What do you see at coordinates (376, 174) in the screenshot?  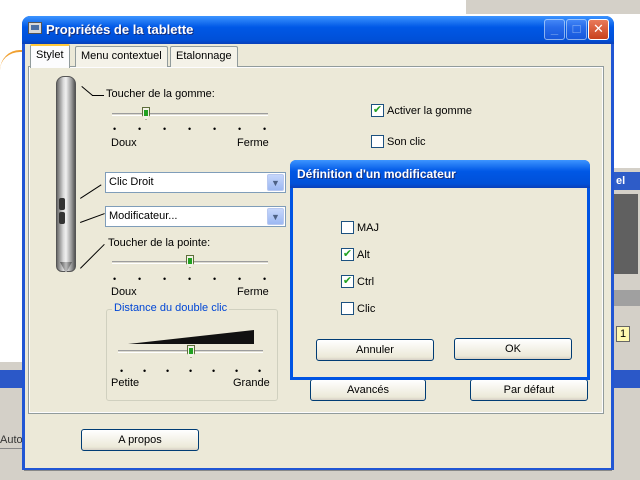 I see `modifier-dialog-title: Définition d'un modificateur` at bounding box center [376, 174].